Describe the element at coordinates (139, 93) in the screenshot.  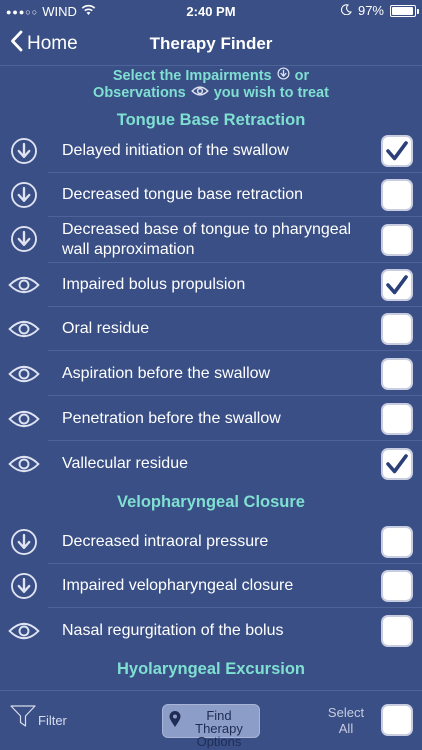
I see `instruction-line2-prefix: Observations` at that location.